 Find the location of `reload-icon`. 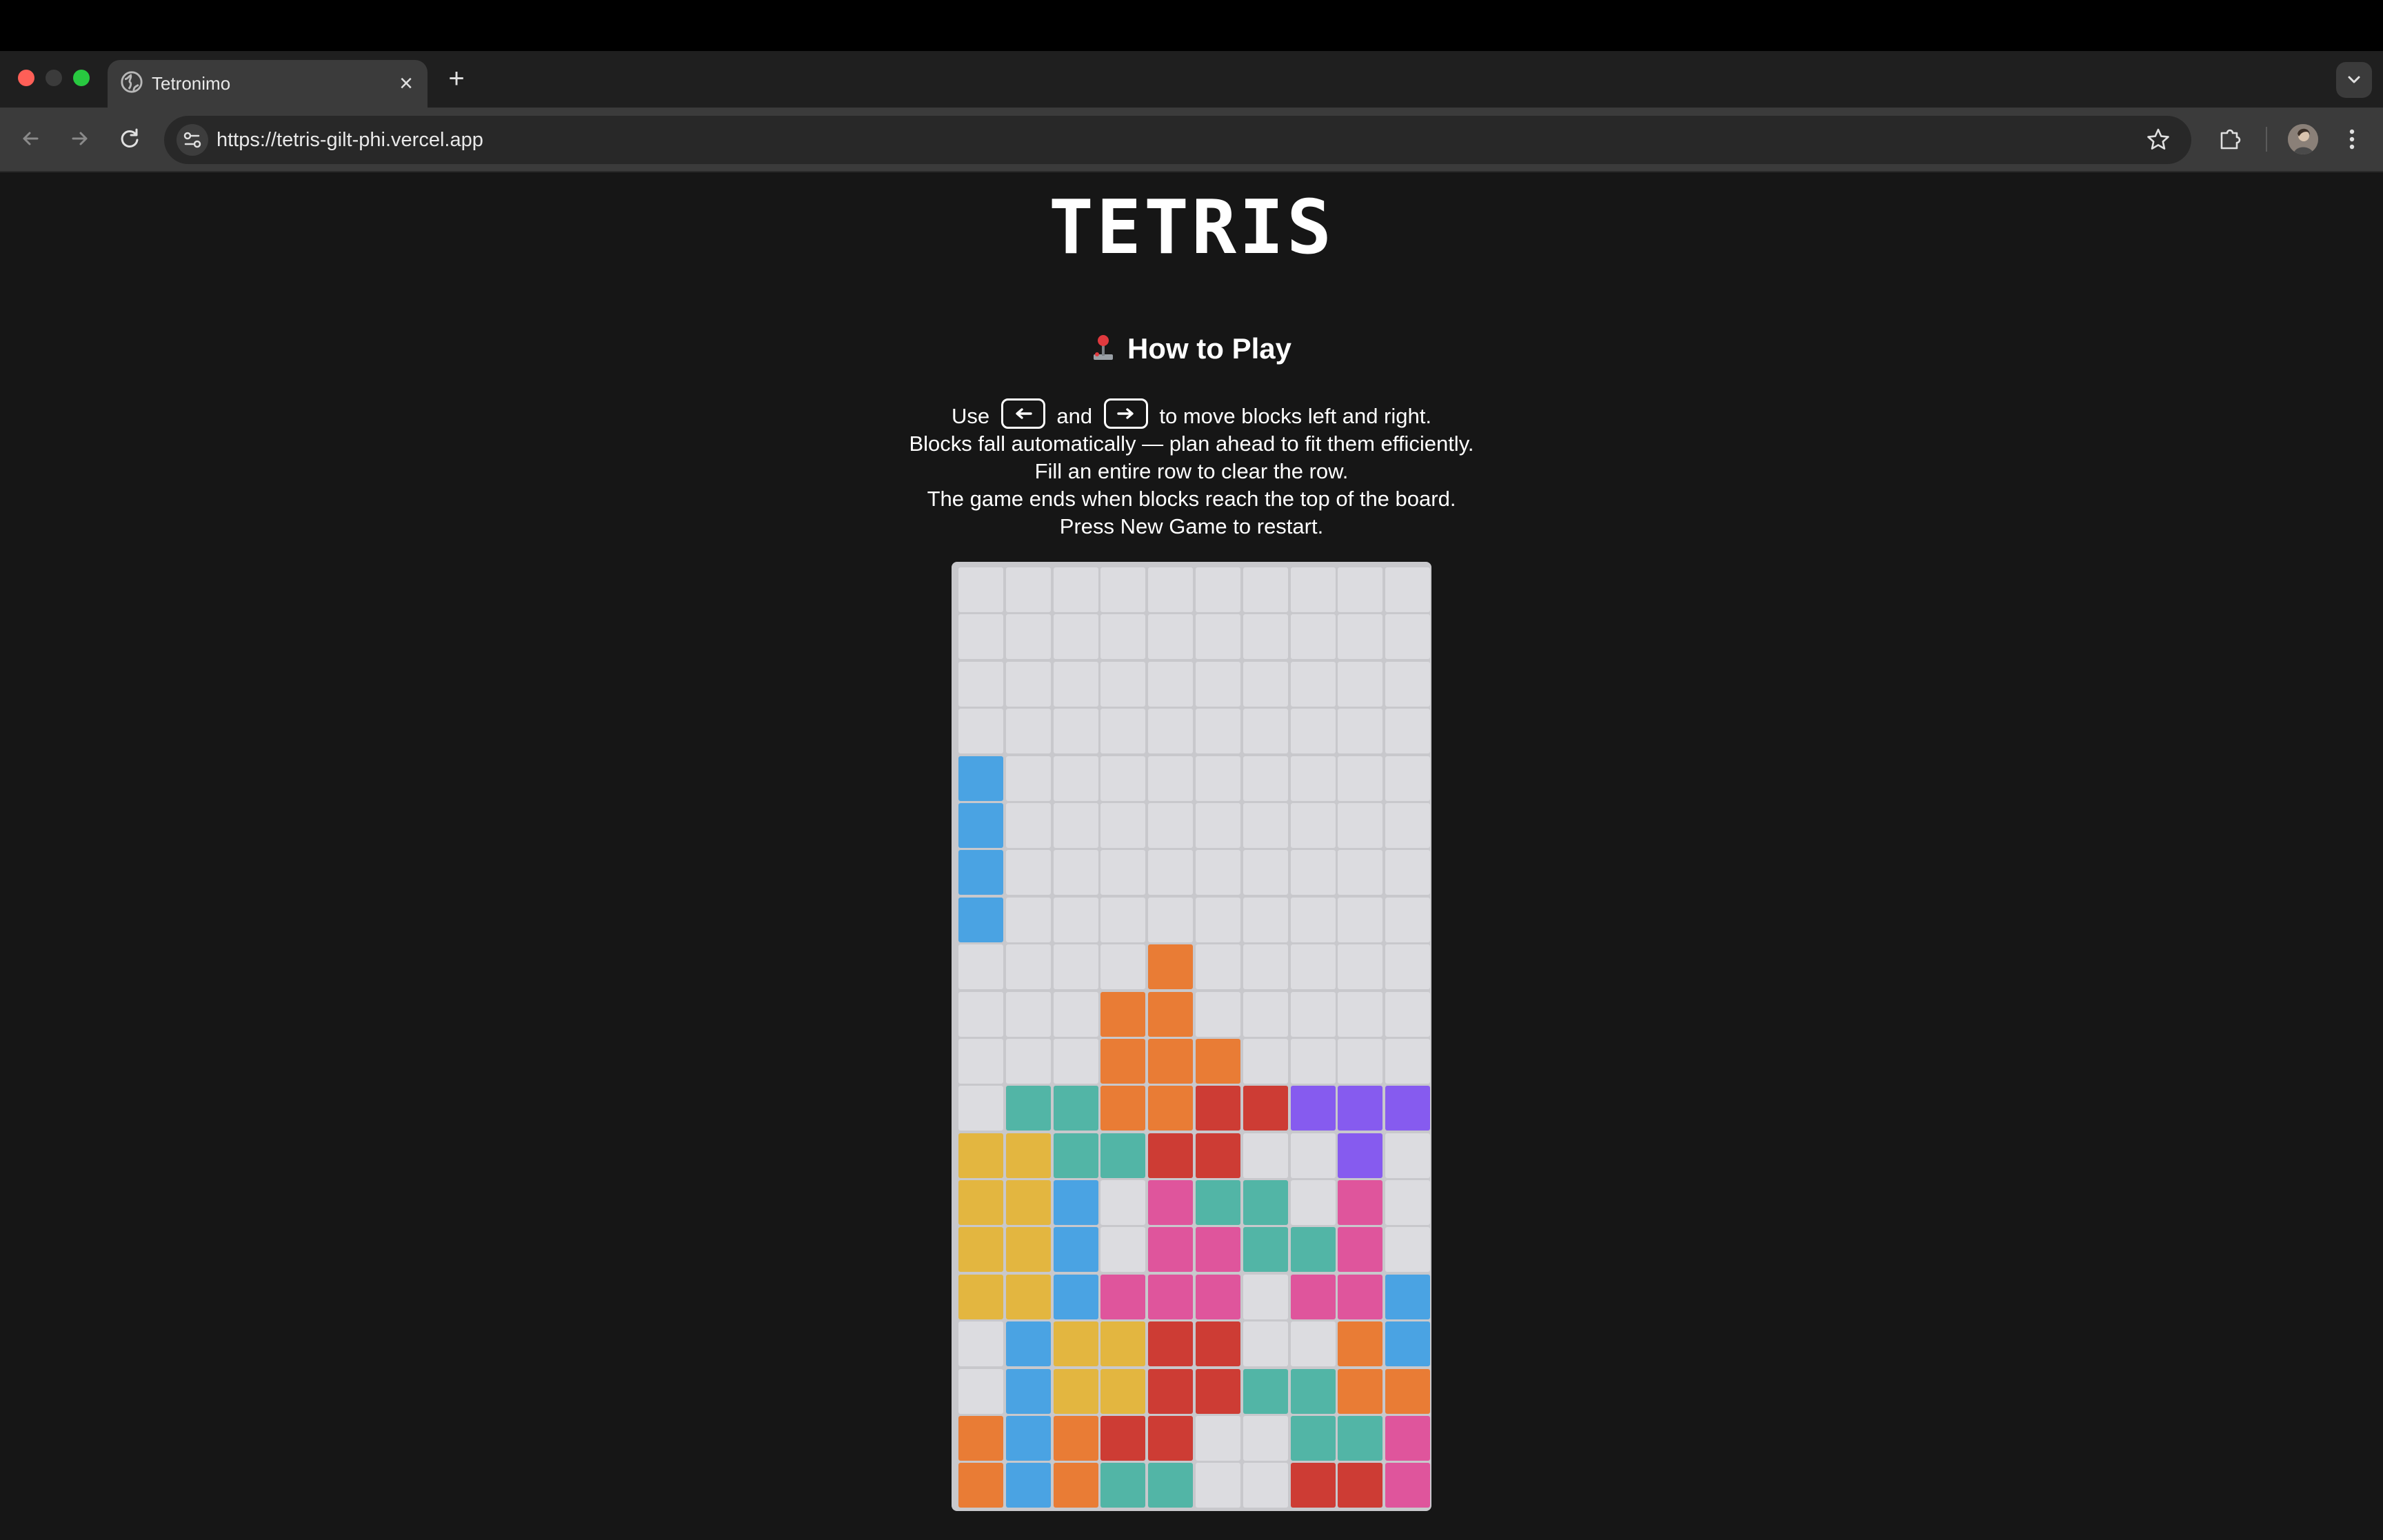

reload-icon is located at coordinates (129, 138).